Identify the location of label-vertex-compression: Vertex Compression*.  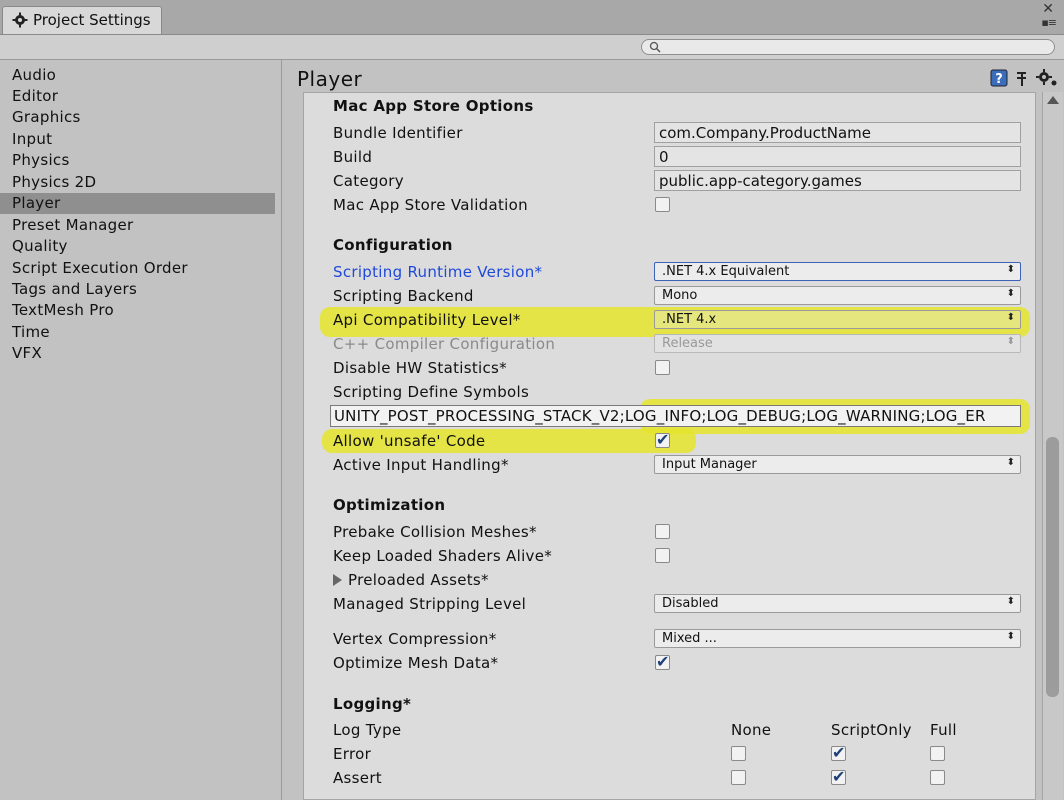
(415, 639).